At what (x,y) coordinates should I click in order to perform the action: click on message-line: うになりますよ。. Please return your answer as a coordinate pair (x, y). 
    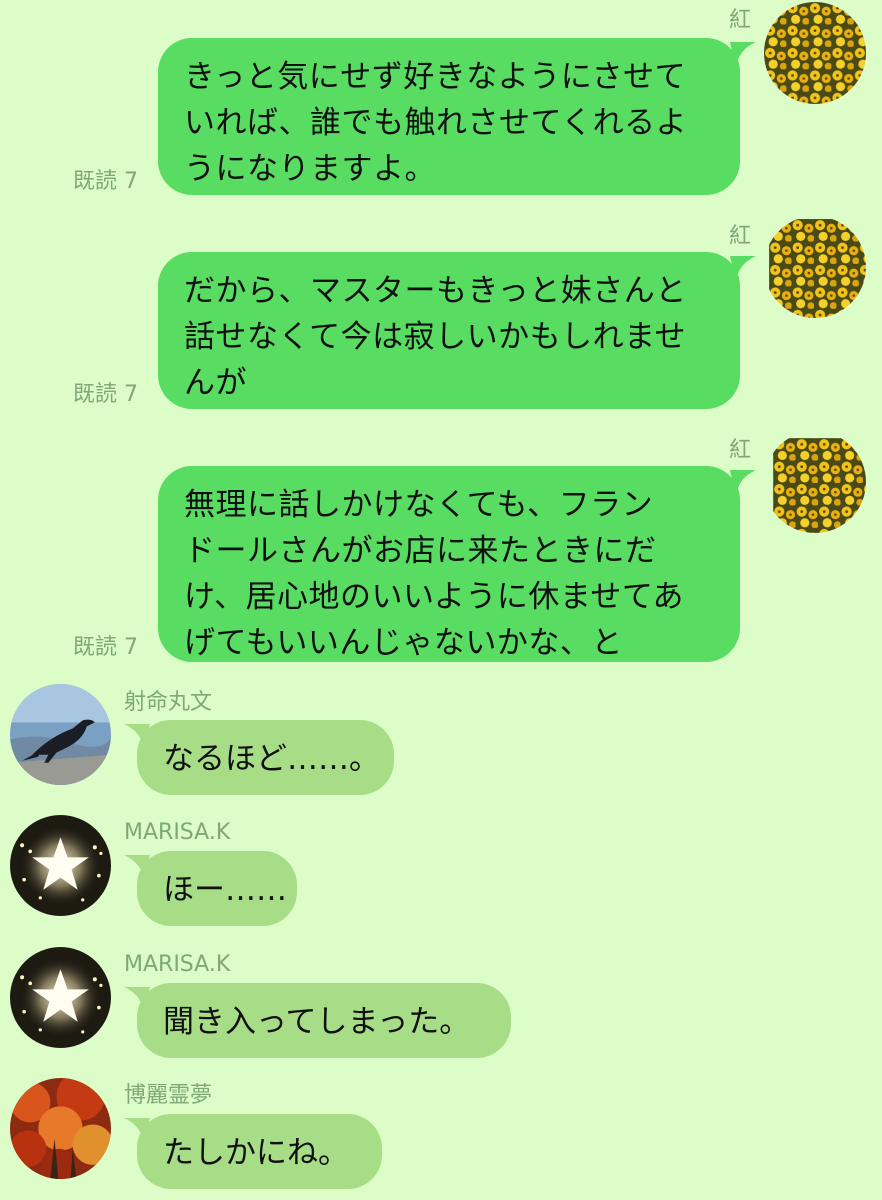
    Looking at the image, I should click on (310, 169).